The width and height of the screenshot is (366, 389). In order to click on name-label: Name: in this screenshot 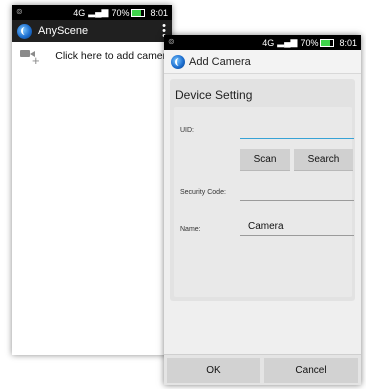, I will do `click(190, 229)`.